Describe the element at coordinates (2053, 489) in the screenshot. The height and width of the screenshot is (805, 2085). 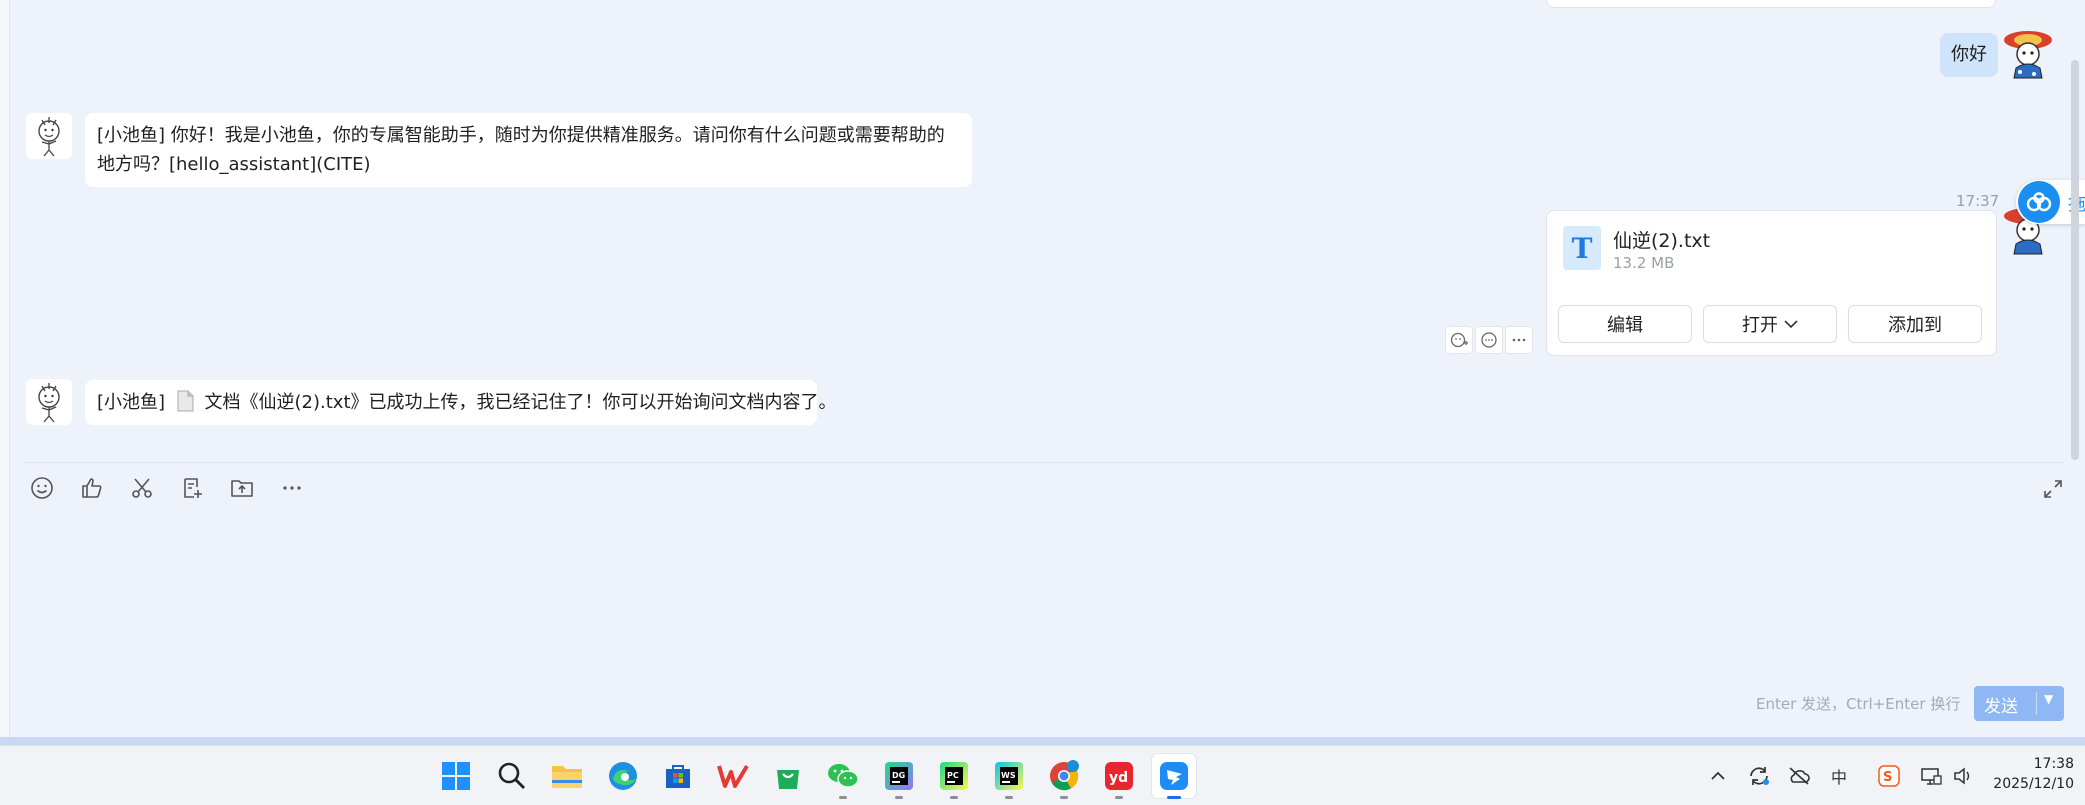
I see `expand-icon` at that location.